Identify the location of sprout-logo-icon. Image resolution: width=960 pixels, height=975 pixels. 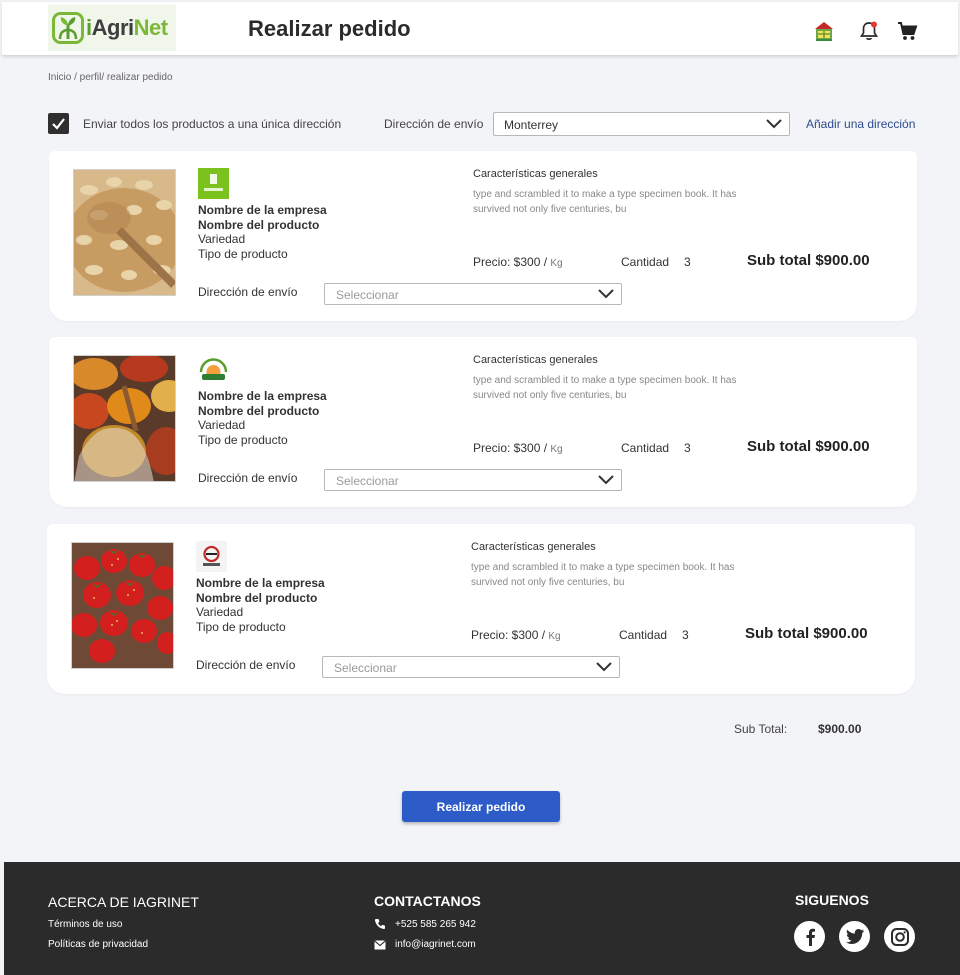
(68, 28).